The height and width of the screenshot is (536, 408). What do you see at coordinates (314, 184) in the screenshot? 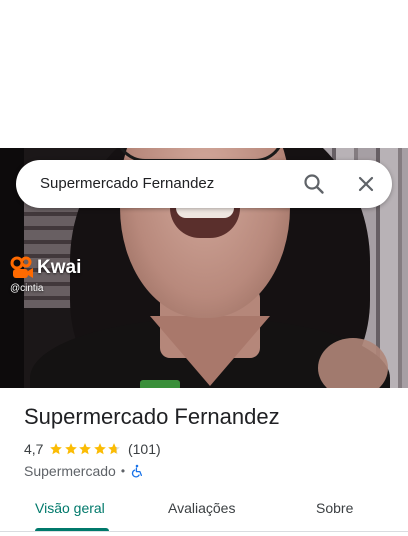
I see `search-icon` at bounding box center [314, 184].